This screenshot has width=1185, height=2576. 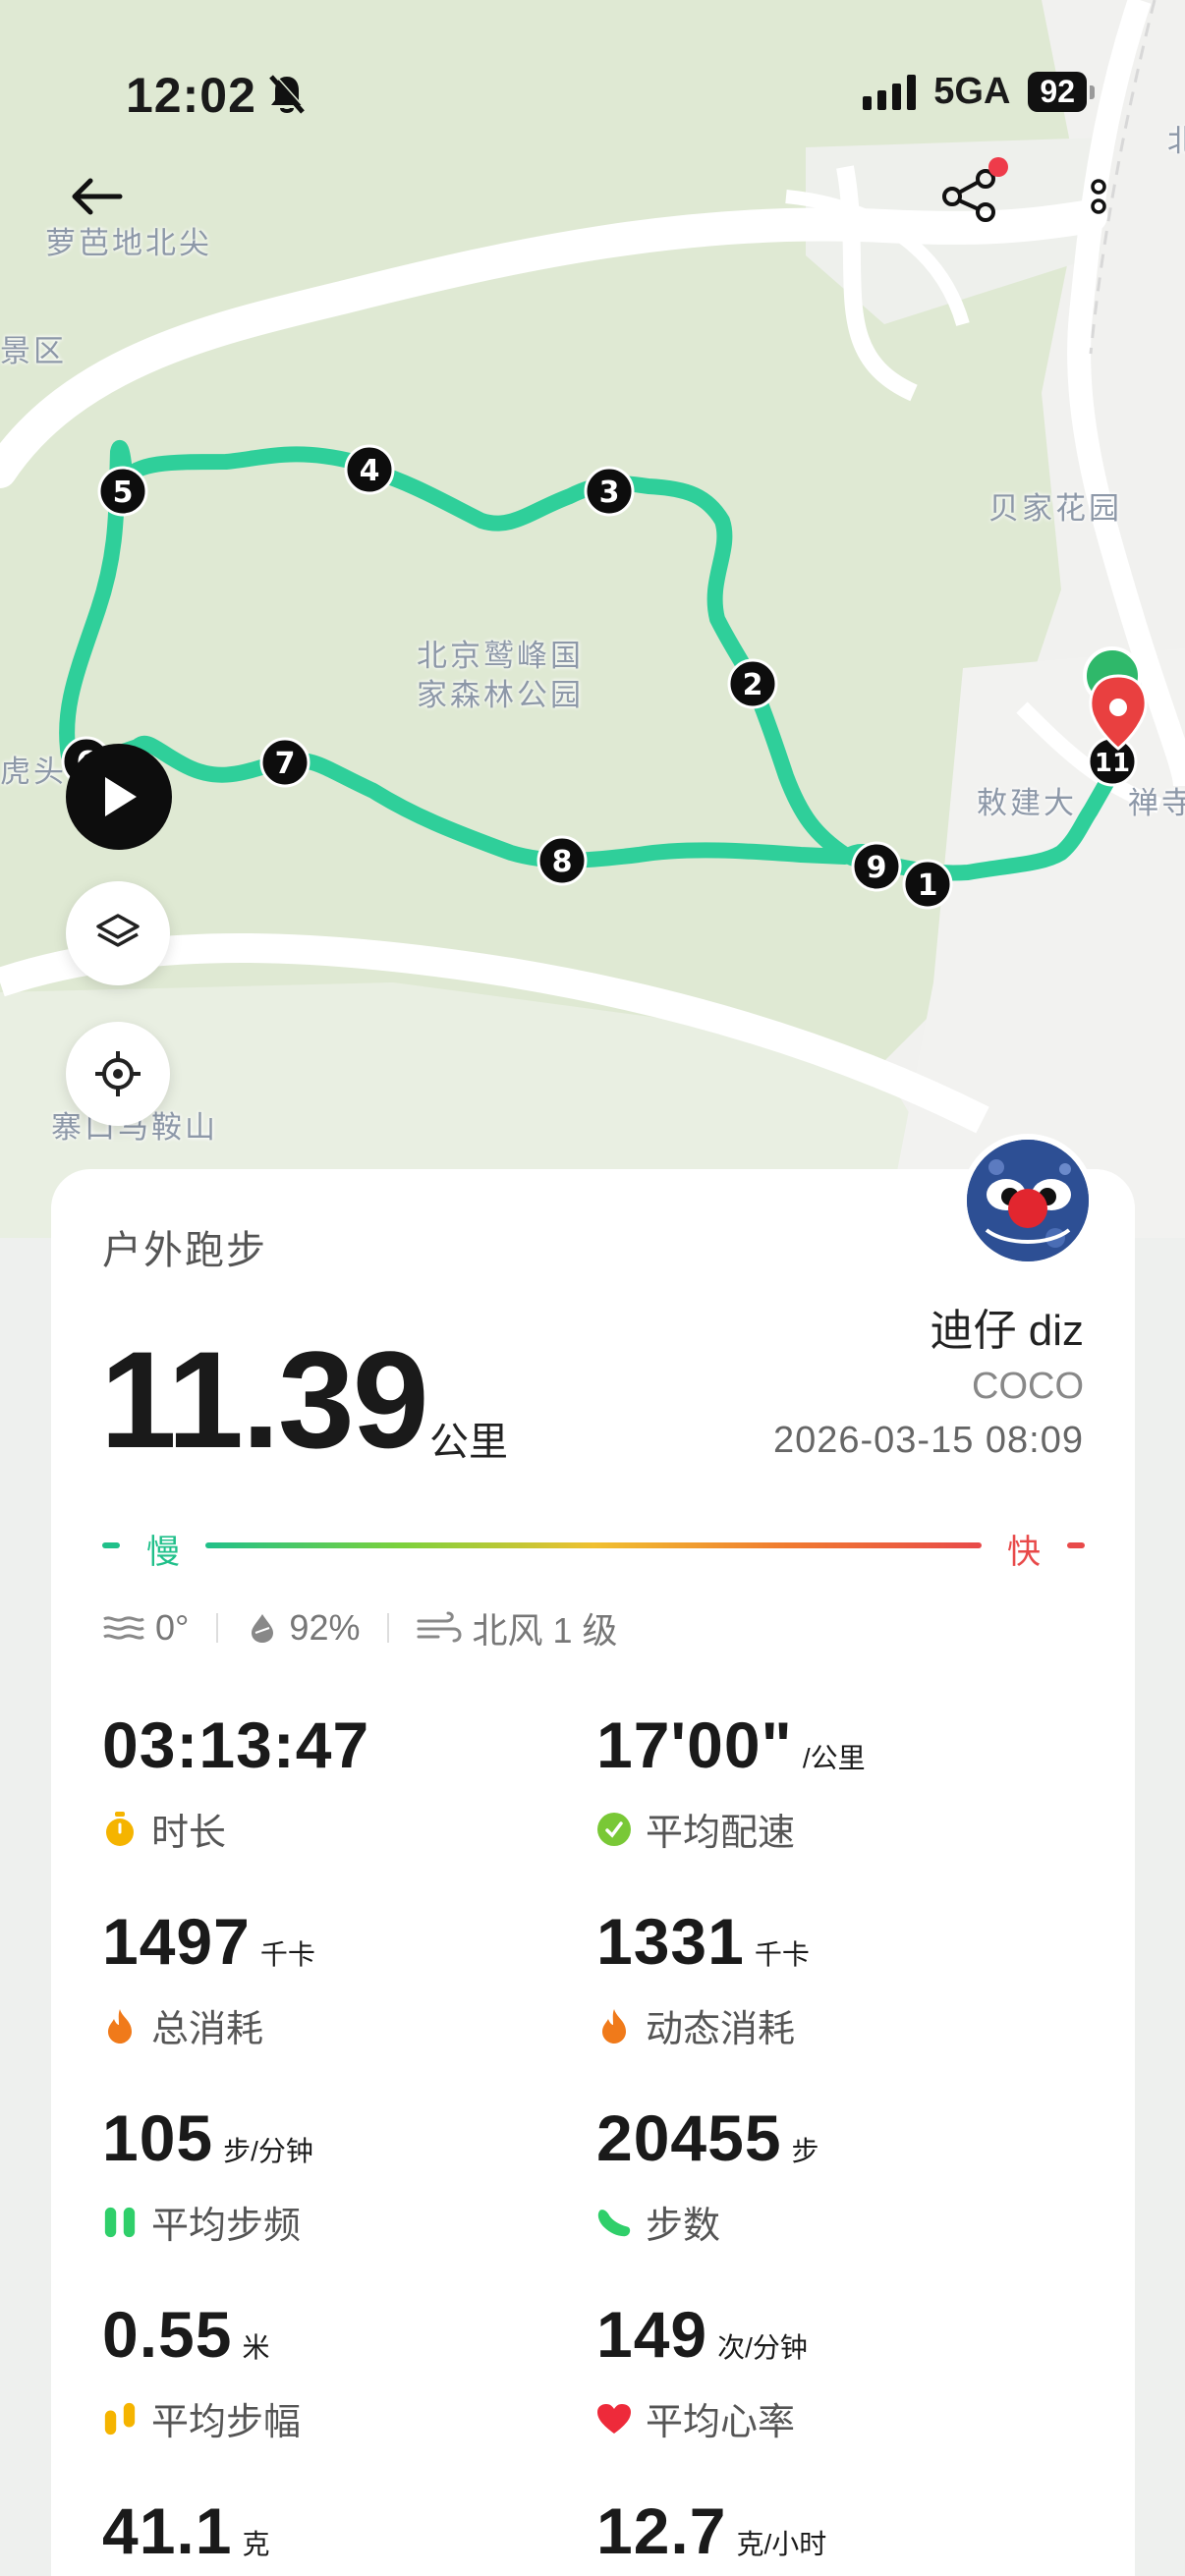 I want to click on metric-duration: 03:13:47 时长, so click(x=348, y=1801).